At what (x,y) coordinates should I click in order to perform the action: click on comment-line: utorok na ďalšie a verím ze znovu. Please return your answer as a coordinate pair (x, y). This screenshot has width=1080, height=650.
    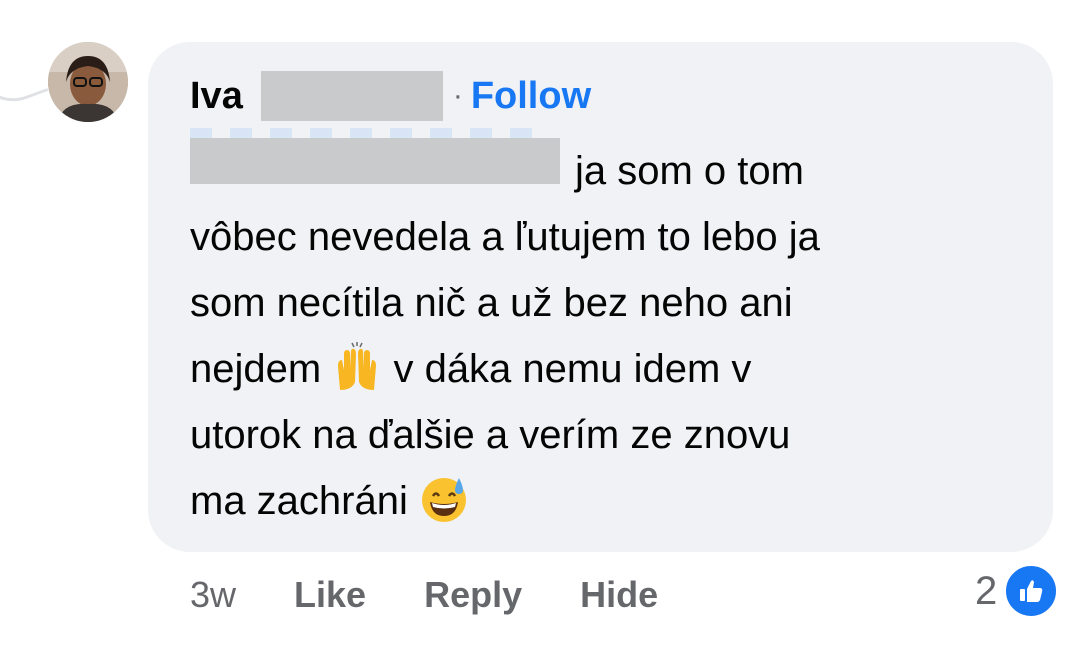
    Looking at the image, I should click on (490, 435).